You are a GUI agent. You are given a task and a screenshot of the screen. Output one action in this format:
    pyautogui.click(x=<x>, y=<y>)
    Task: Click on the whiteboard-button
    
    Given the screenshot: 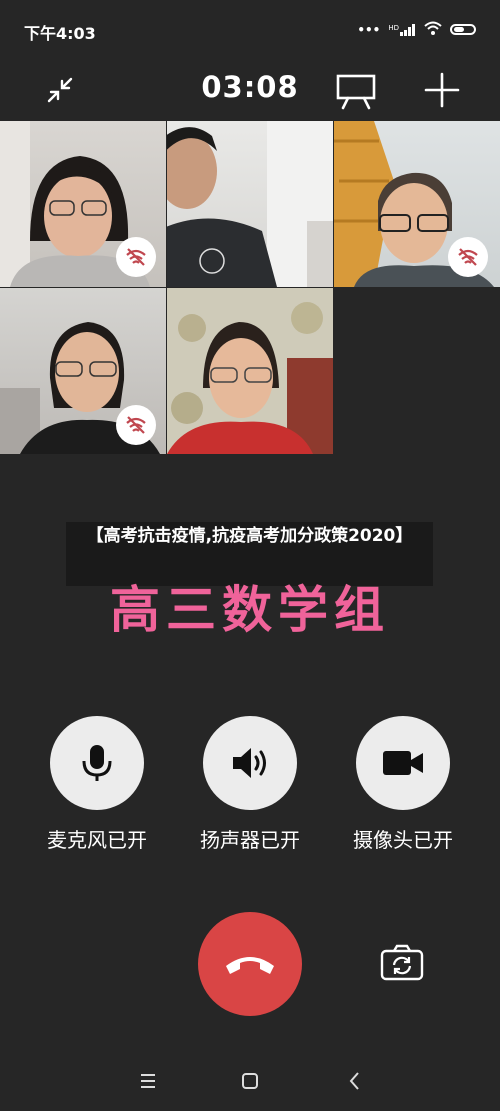 What is the action you would take?
    pyautogui.click(x=356, y=90)
    